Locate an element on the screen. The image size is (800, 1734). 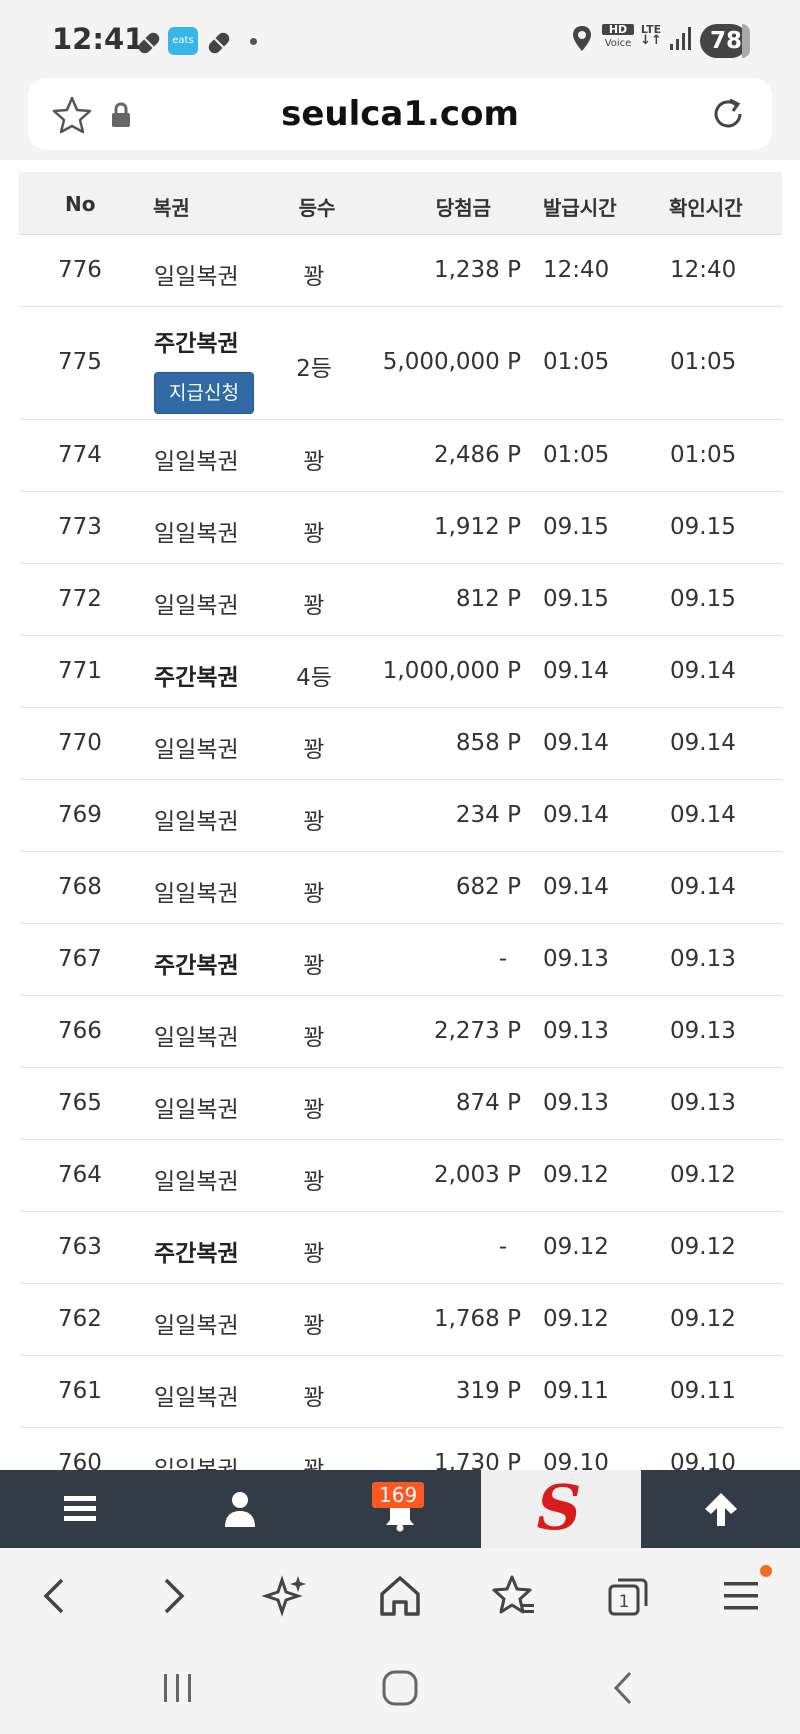
cell-checked: 09.15 is located at coordinates (703, 599).